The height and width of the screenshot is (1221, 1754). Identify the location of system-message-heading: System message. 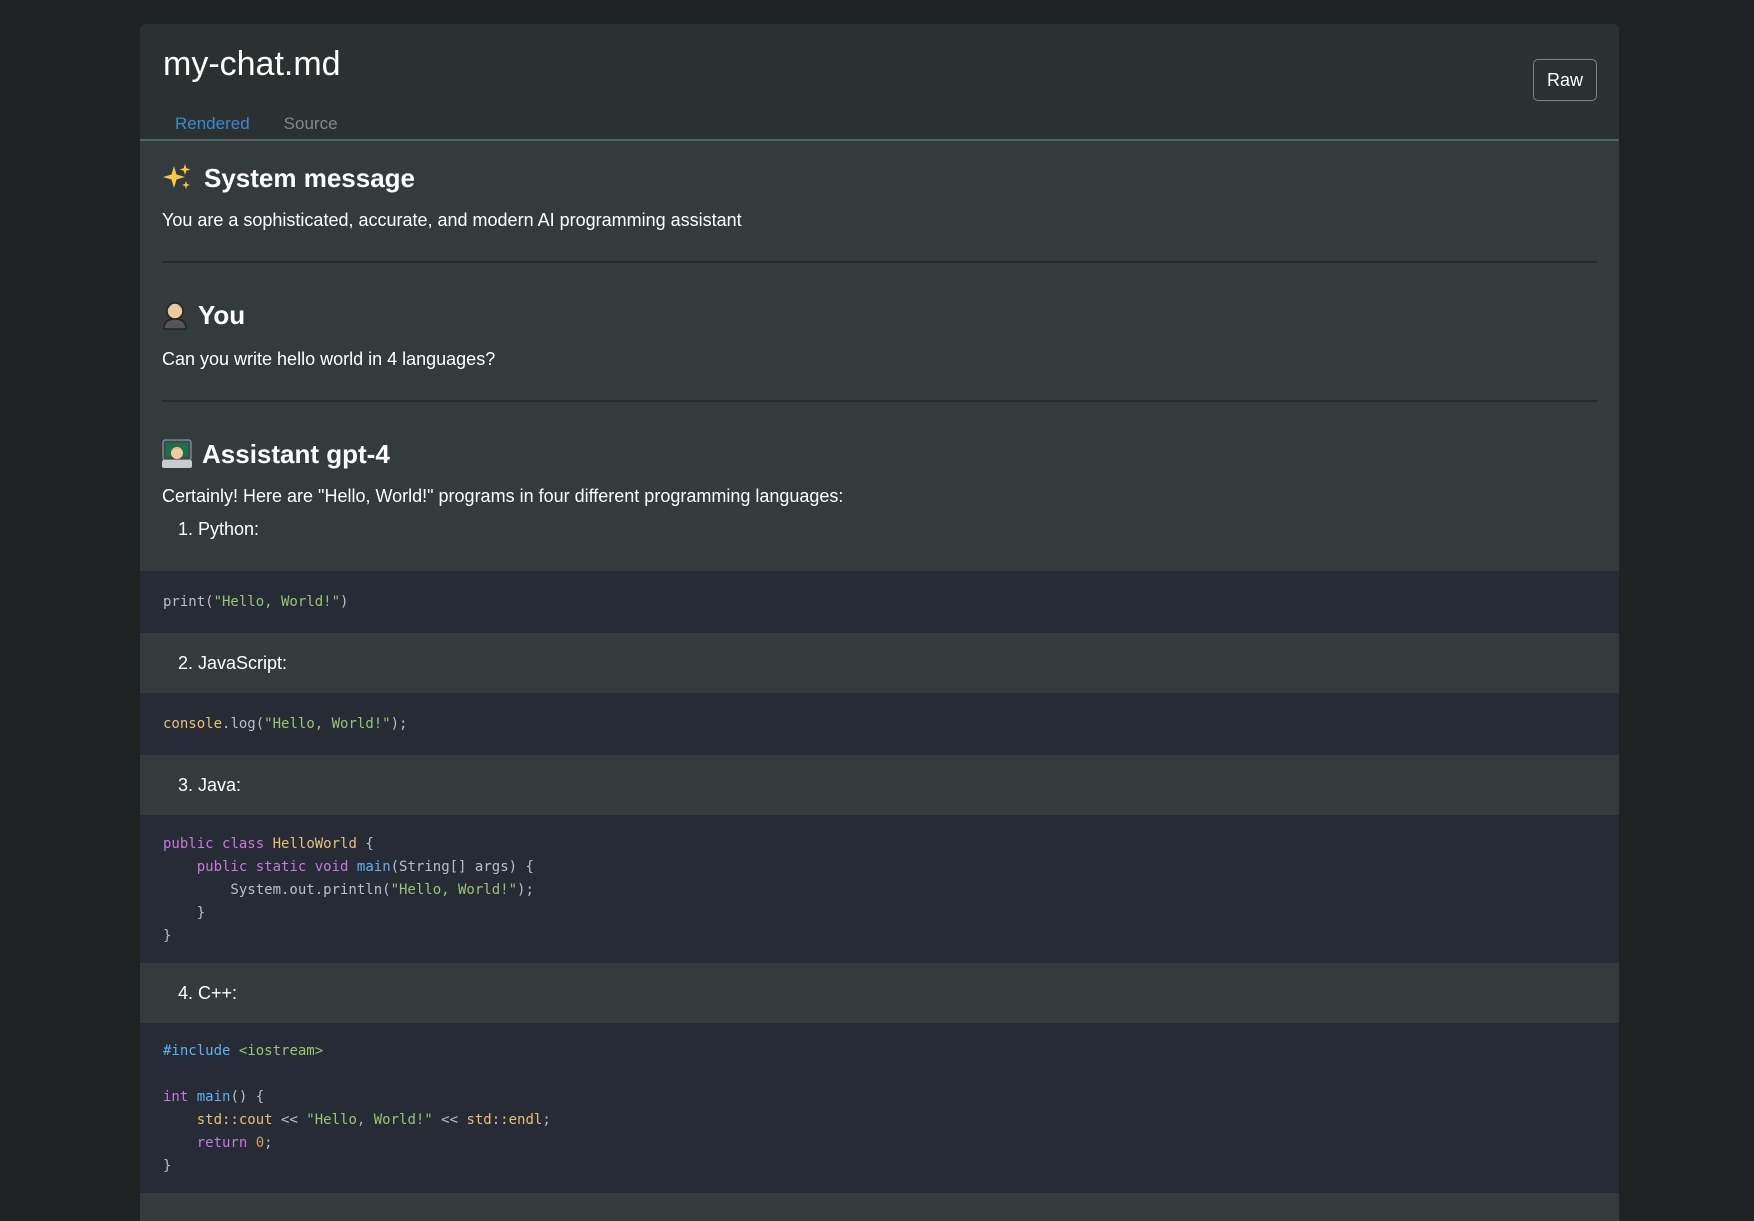
(879, 178).